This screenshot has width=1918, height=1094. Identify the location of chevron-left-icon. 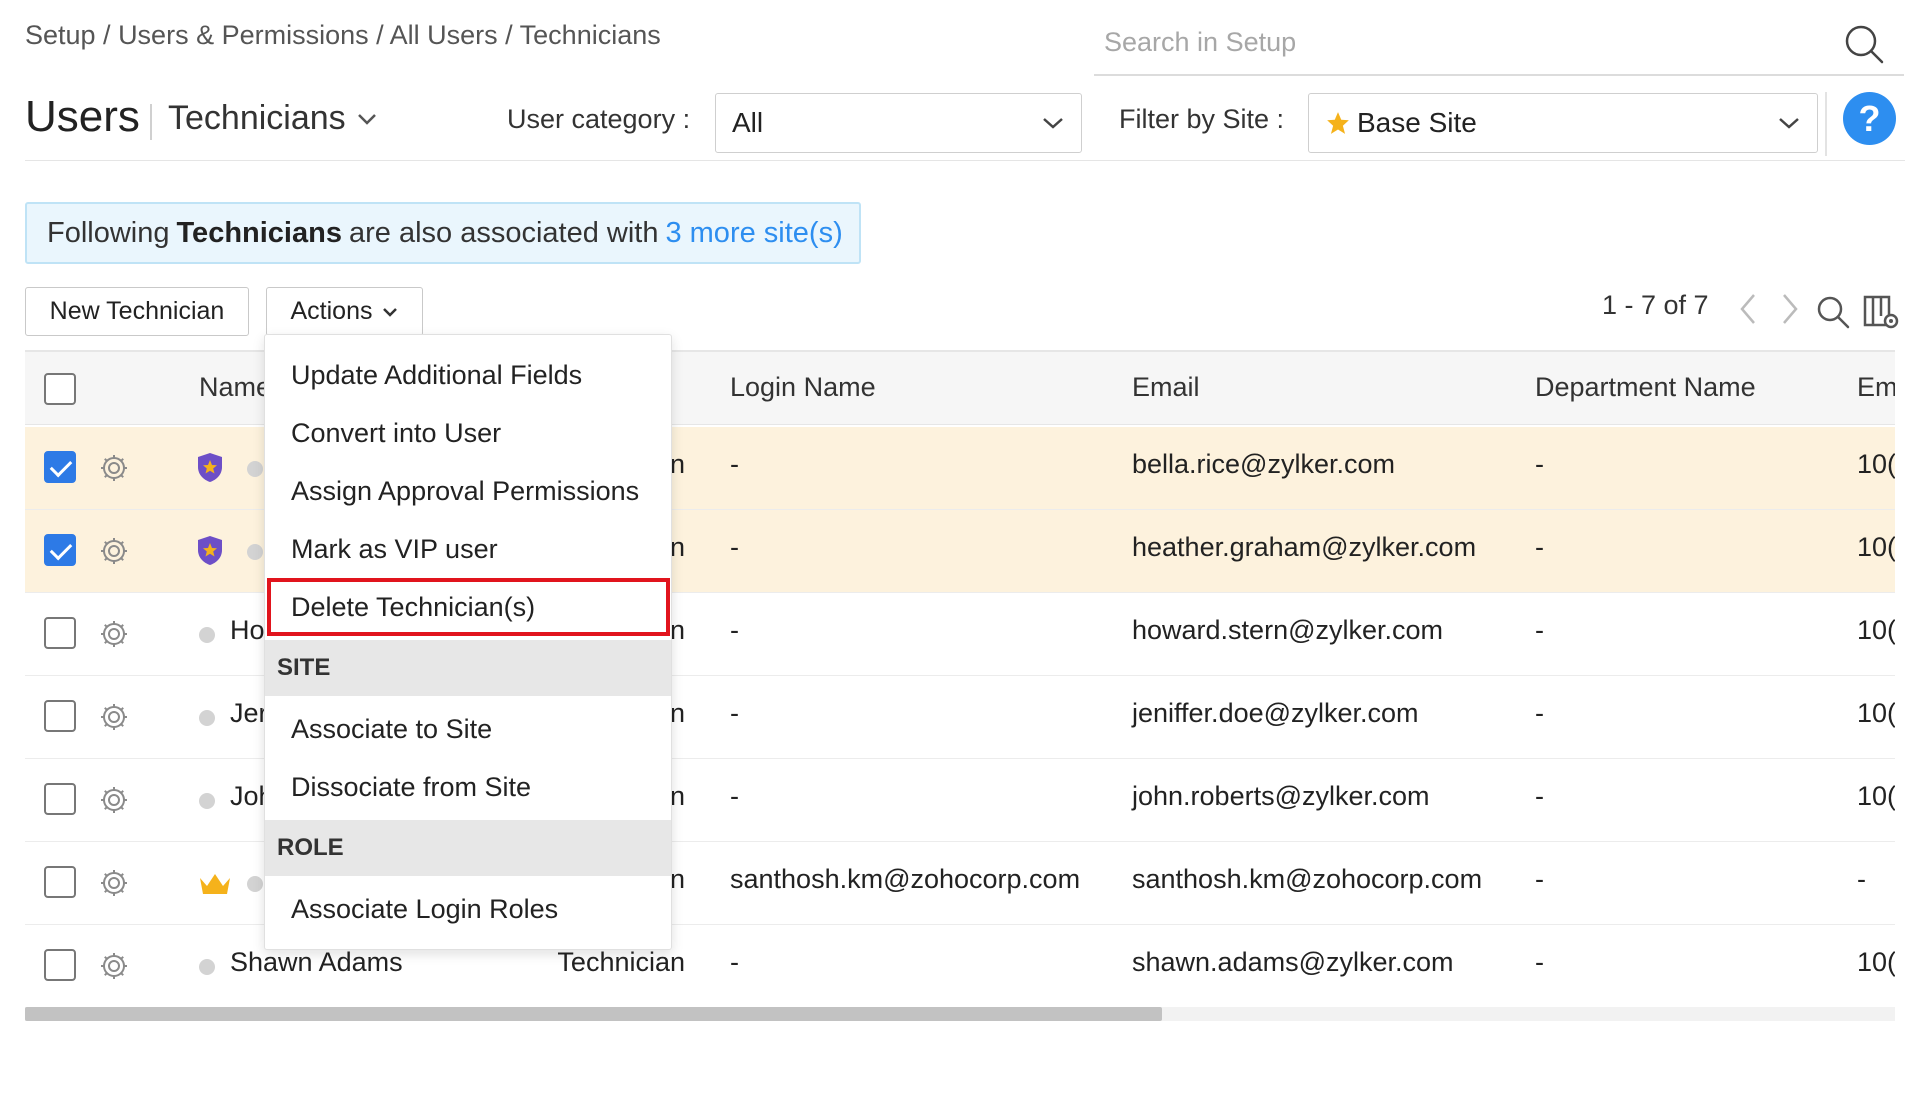
(1747, 309).